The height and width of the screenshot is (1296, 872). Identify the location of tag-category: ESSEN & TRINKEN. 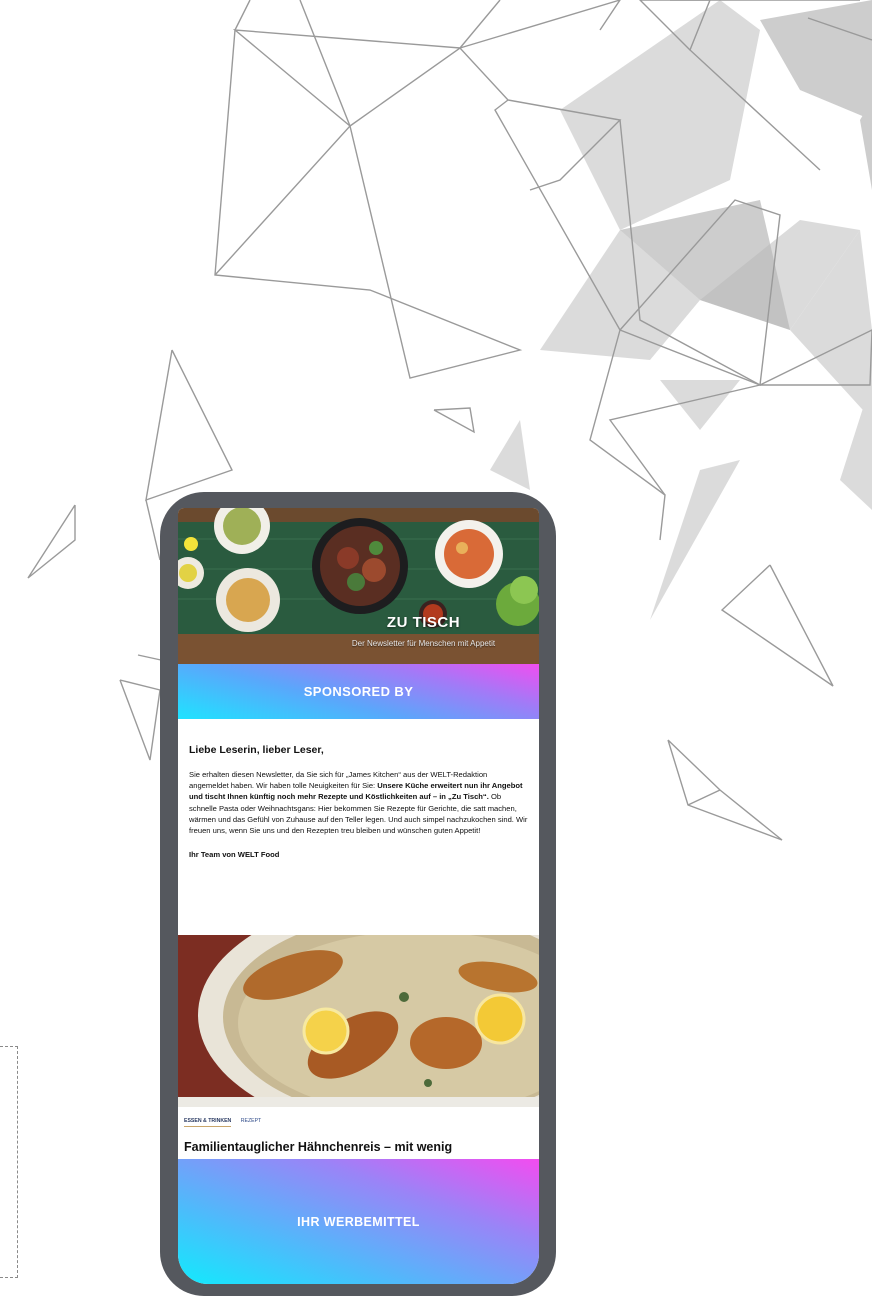
(208, 1122).